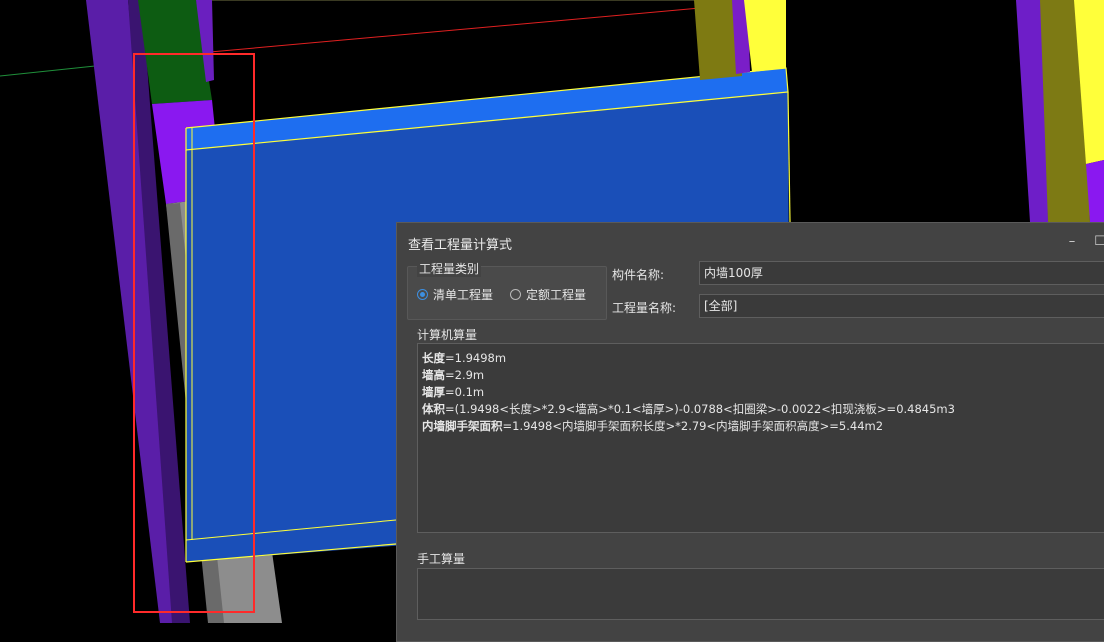 The width and height of the screenshot is (1104, 642). What do you see at coordinates (1072, 242) in the screenshot?
I see `minimize-icon: –` at bounding box center [1072, 242].